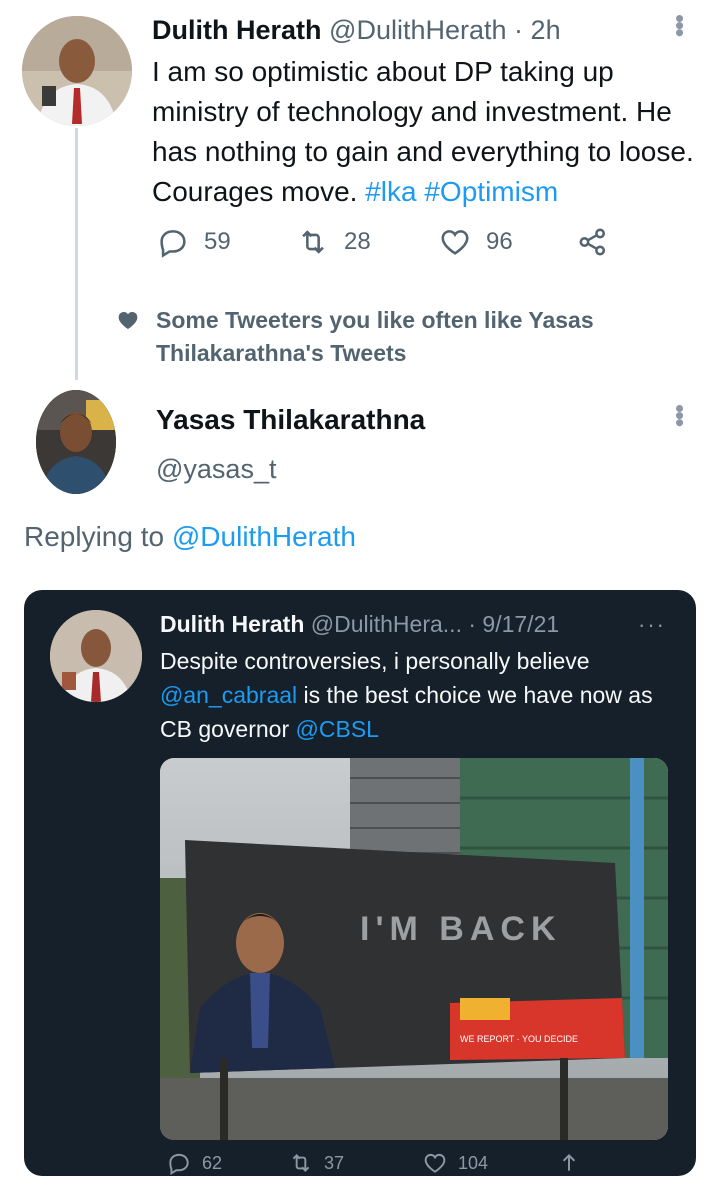 The image size is (720, 1186). I want to click on embedded-avatar, so click(96, 656).